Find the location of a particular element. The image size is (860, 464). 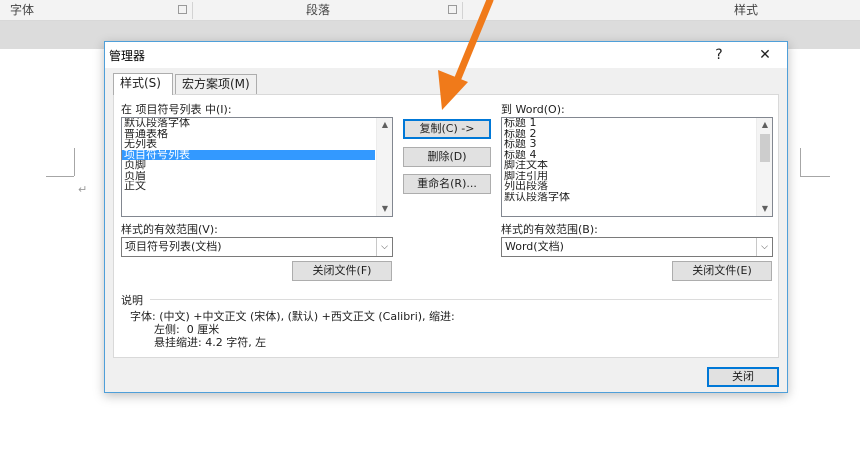

list-item: 标题 3 is located at coordinates (637, 144).